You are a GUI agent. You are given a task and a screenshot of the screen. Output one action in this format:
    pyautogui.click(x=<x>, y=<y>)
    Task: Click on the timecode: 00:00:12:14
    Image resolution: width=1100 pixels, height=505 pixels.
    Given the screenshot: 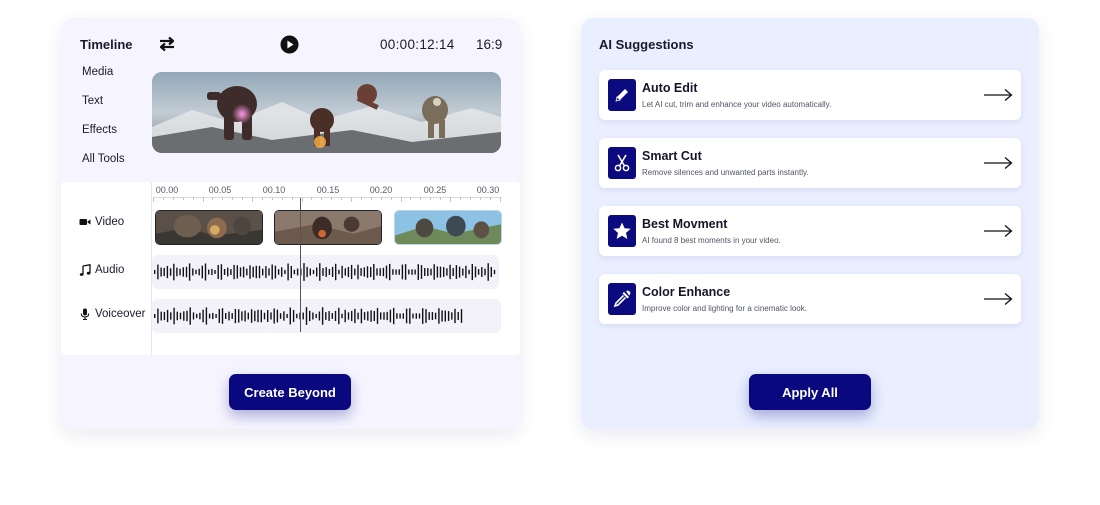 What is the action you would take?
    pyautogui.click(x=417, y=44)
    